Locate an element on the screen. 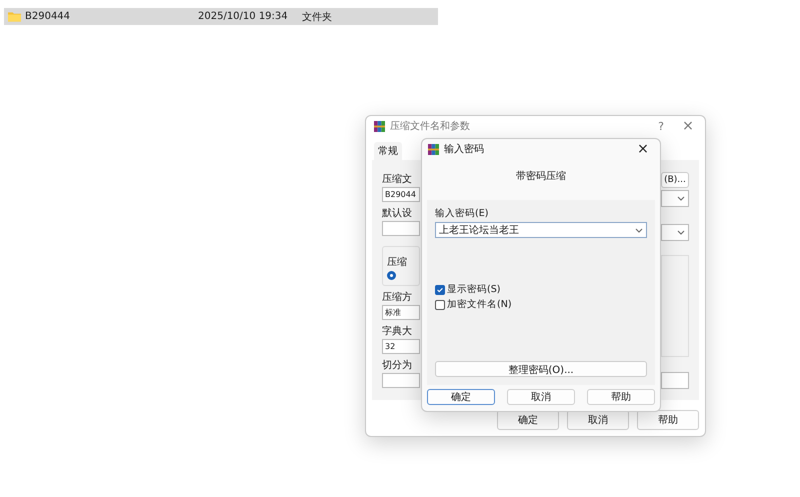 This screenshot has width=800, height=497. file-type: 文件夹 is located at coordinates (317, 17).